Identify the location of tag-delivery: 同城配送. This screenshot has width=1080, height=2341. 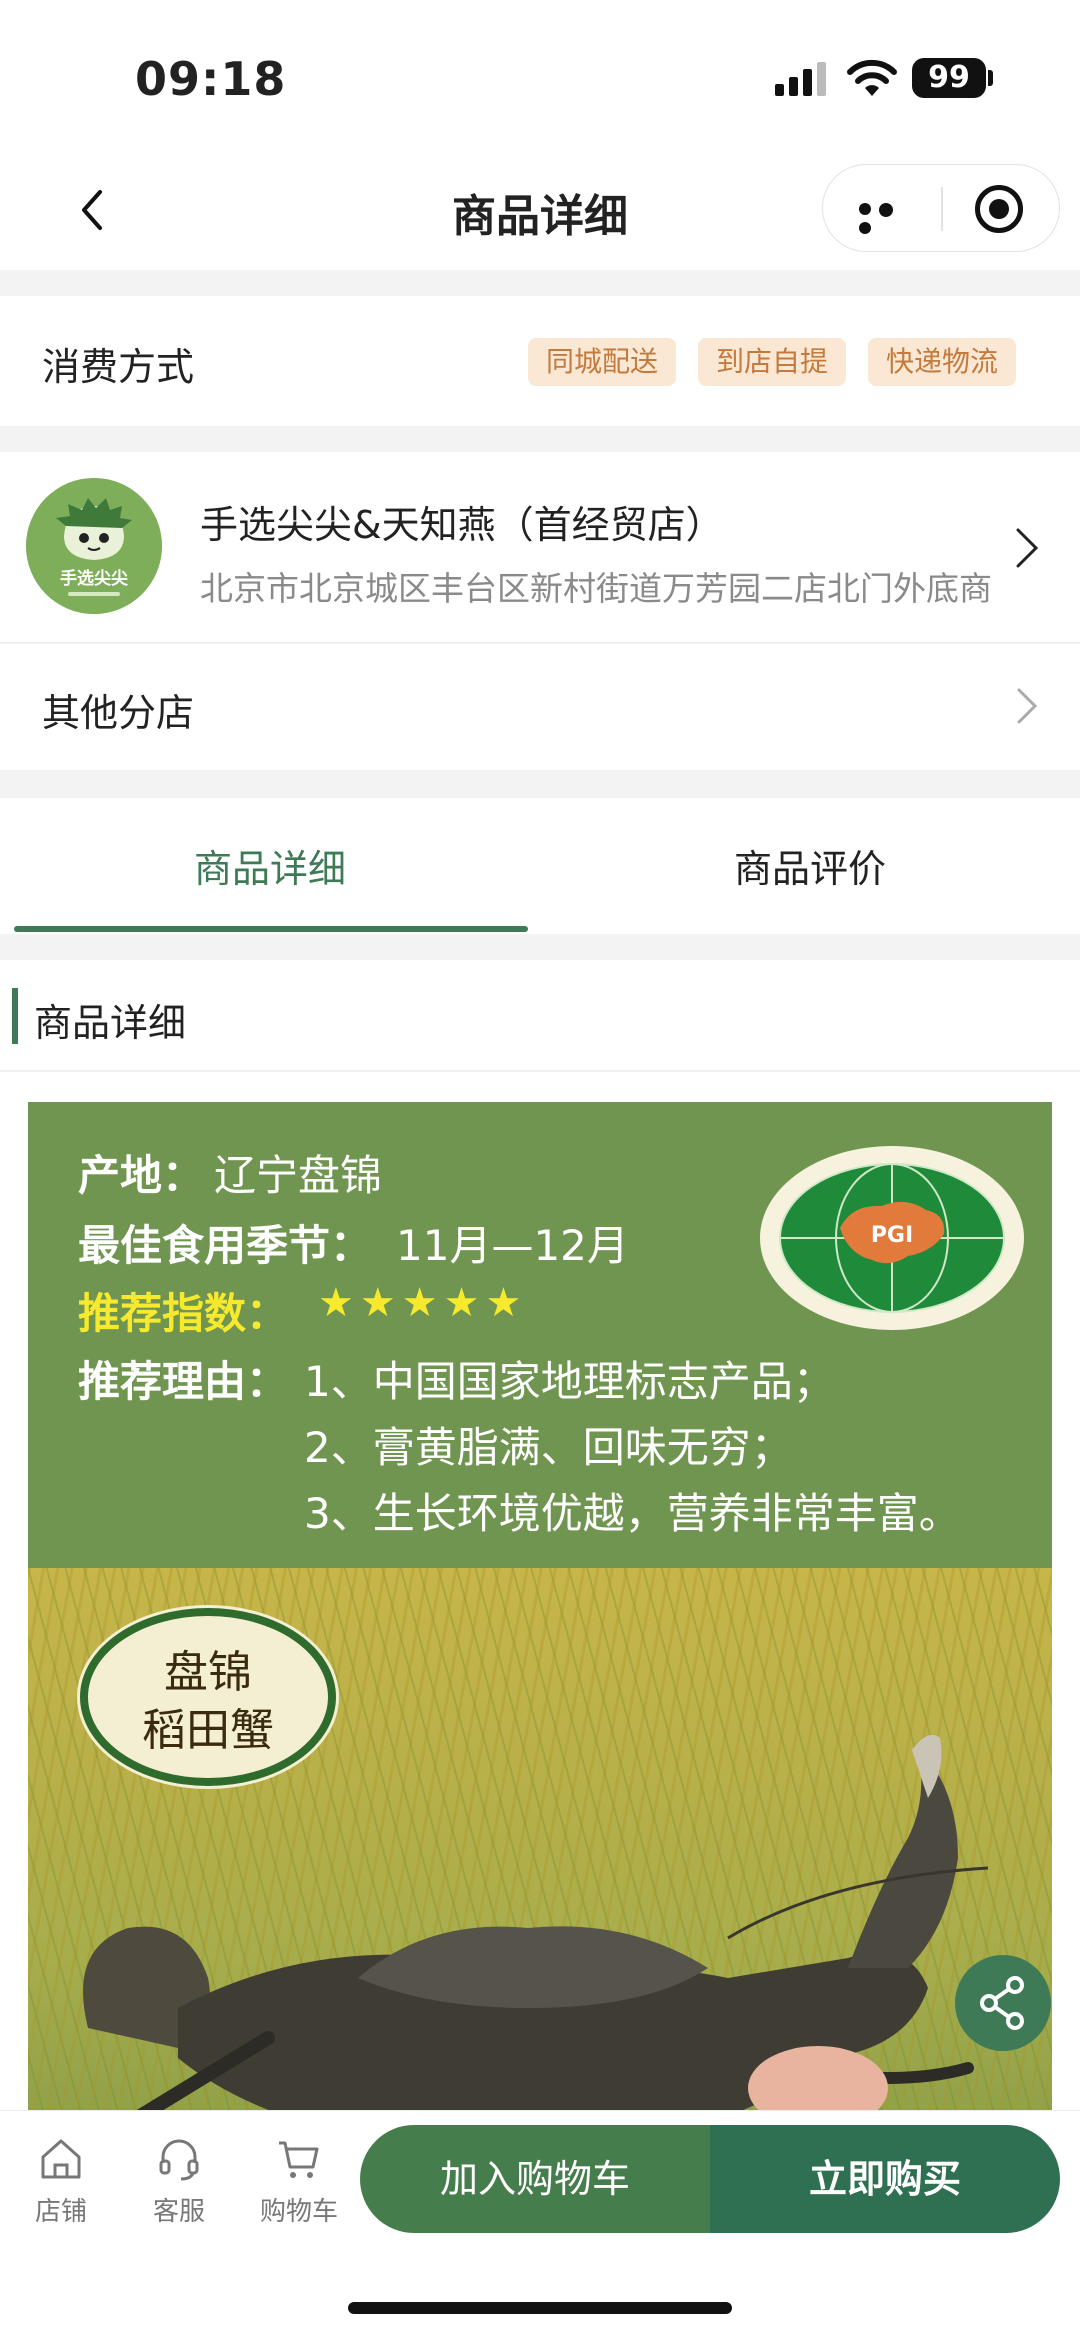
(602, 362).